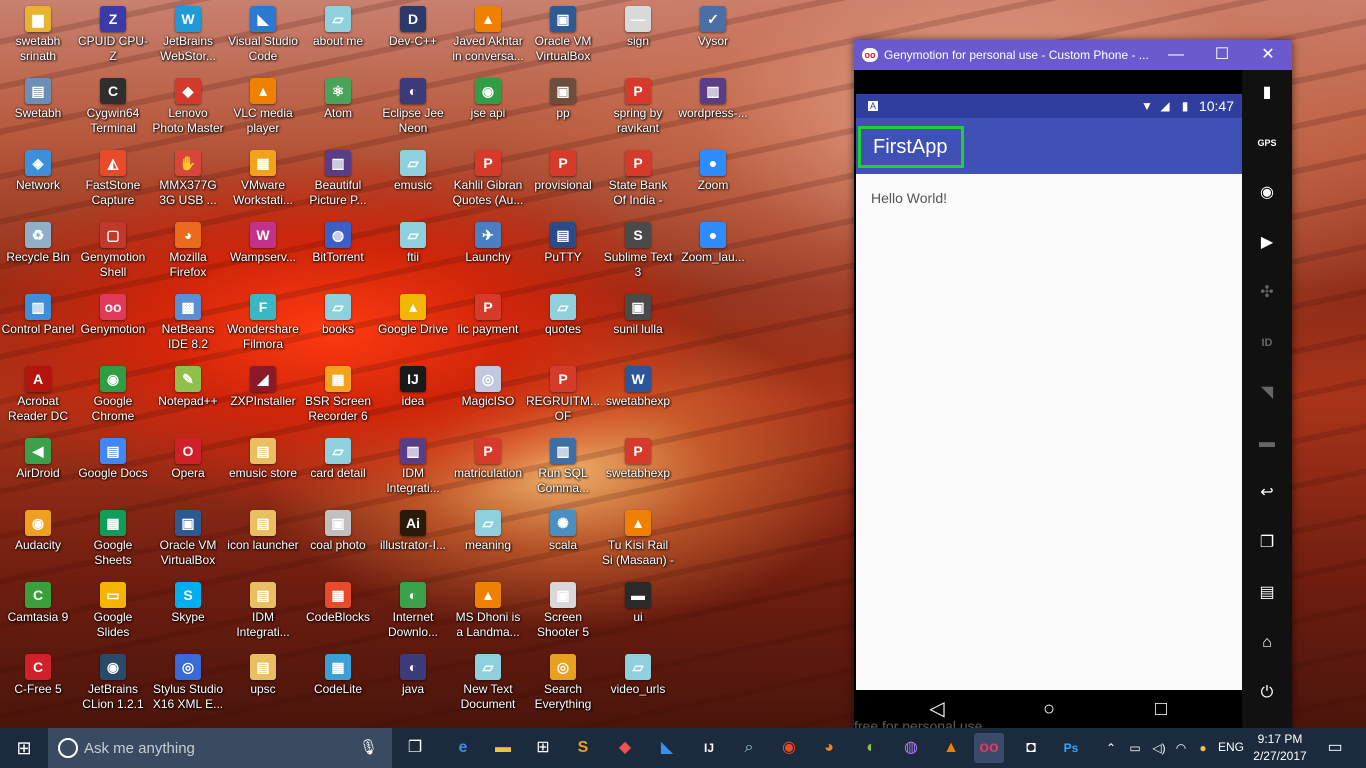 The image size is (1366, 768). What do you see at coordinates (1267, 393) in the screenshot?
I see `rss-icon: ◥` at bounding box center [1267, 393].